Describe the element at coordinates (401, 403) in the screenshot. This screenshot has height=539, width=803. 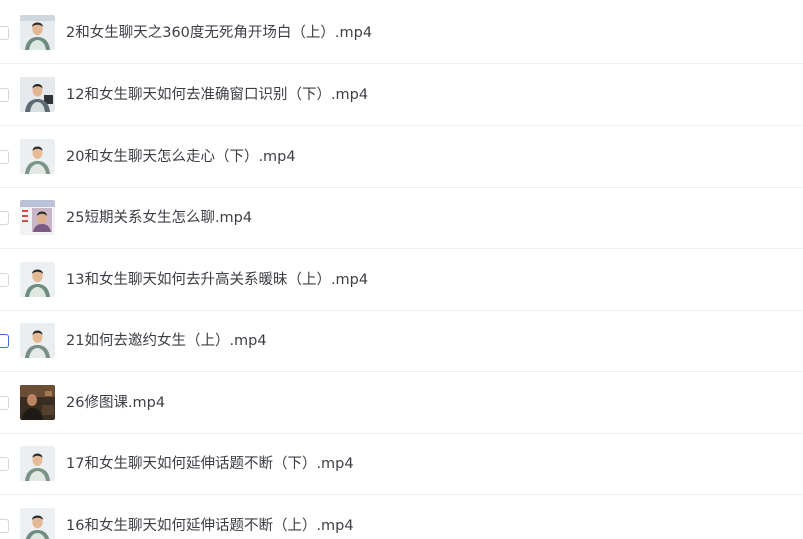
I see `file-row: 26修图课.mp4` at that location.